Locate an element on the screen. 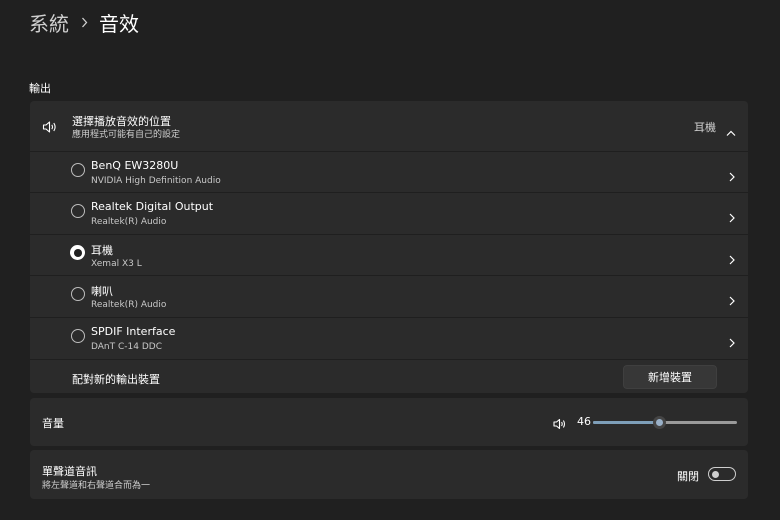 This screenshot has height=520, width=780. device-name: SPDIF Interface is located at coordinates (133, 331).